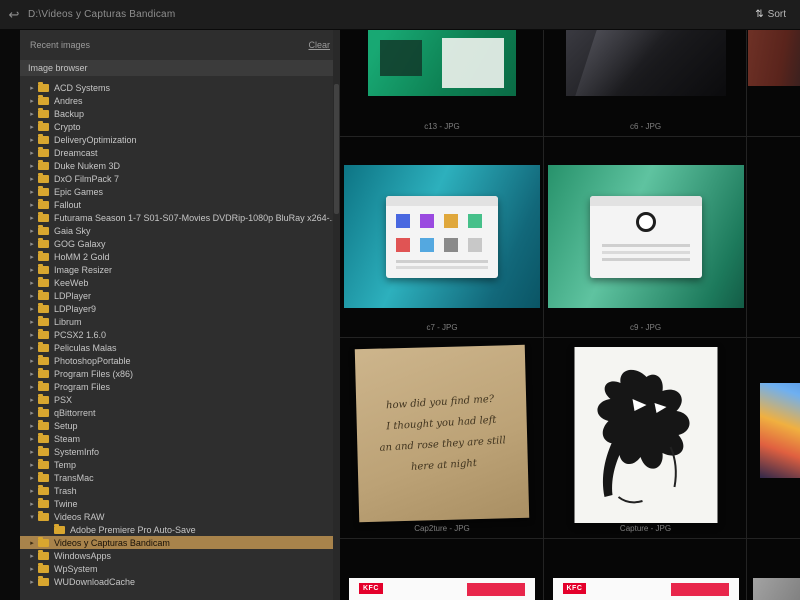 The width and height of the screenshot is (800, 600). What do you see at coordinates (180, 438) in the screenshot?
I see `folder-tree-item: ▸ Steam` at bounding box center [180, 438].